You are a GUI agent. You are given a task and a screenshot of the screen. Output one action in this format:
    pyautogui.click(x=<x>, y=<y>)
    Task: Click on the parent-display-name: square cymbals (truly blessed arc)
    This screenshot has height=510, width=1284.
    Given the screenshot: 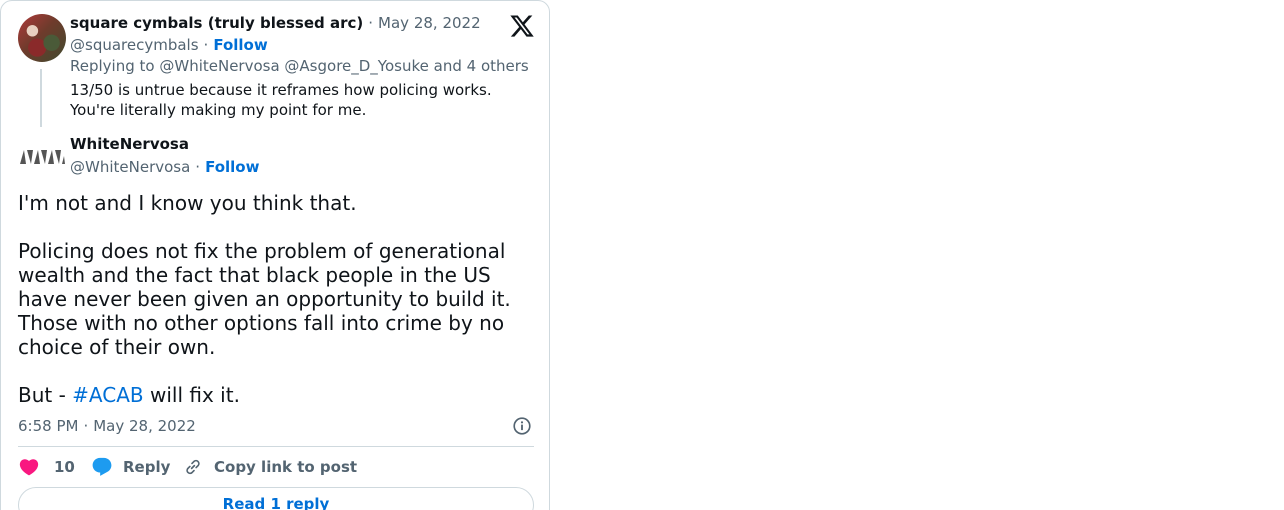 What is the action you would take?
    pyautogui.click(x=216, y=23)
    